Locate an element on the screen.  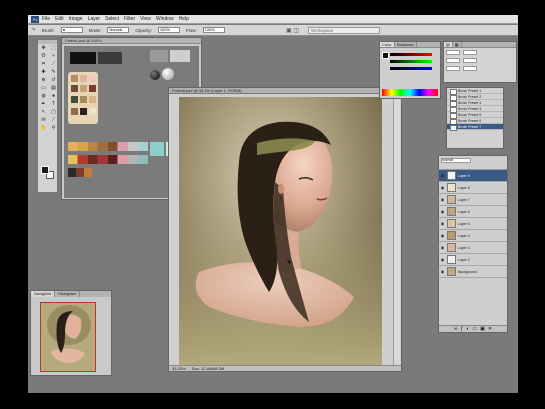
history-brush-tool-icon: ↺ is located at coordinates (53, 80).